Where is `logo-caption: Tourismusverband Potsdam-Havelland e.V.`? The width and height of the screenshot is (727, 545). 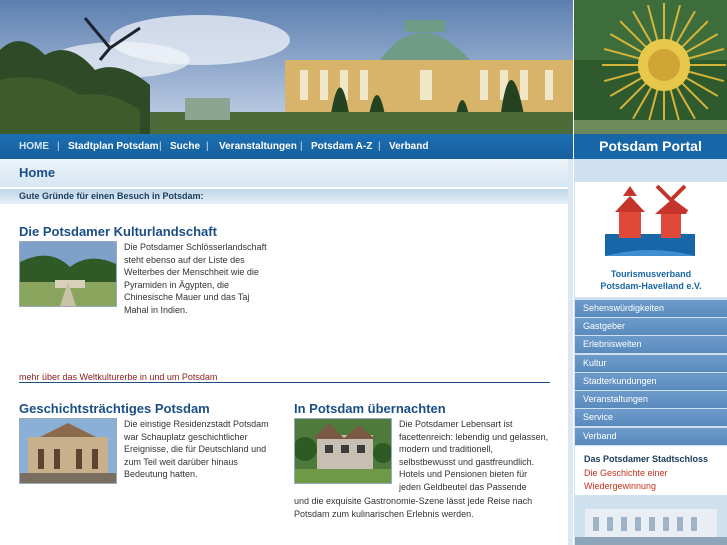 logo-caption: Tourismusverband Potsdam-Havelland e.V. is located at coordinates (651, 280).